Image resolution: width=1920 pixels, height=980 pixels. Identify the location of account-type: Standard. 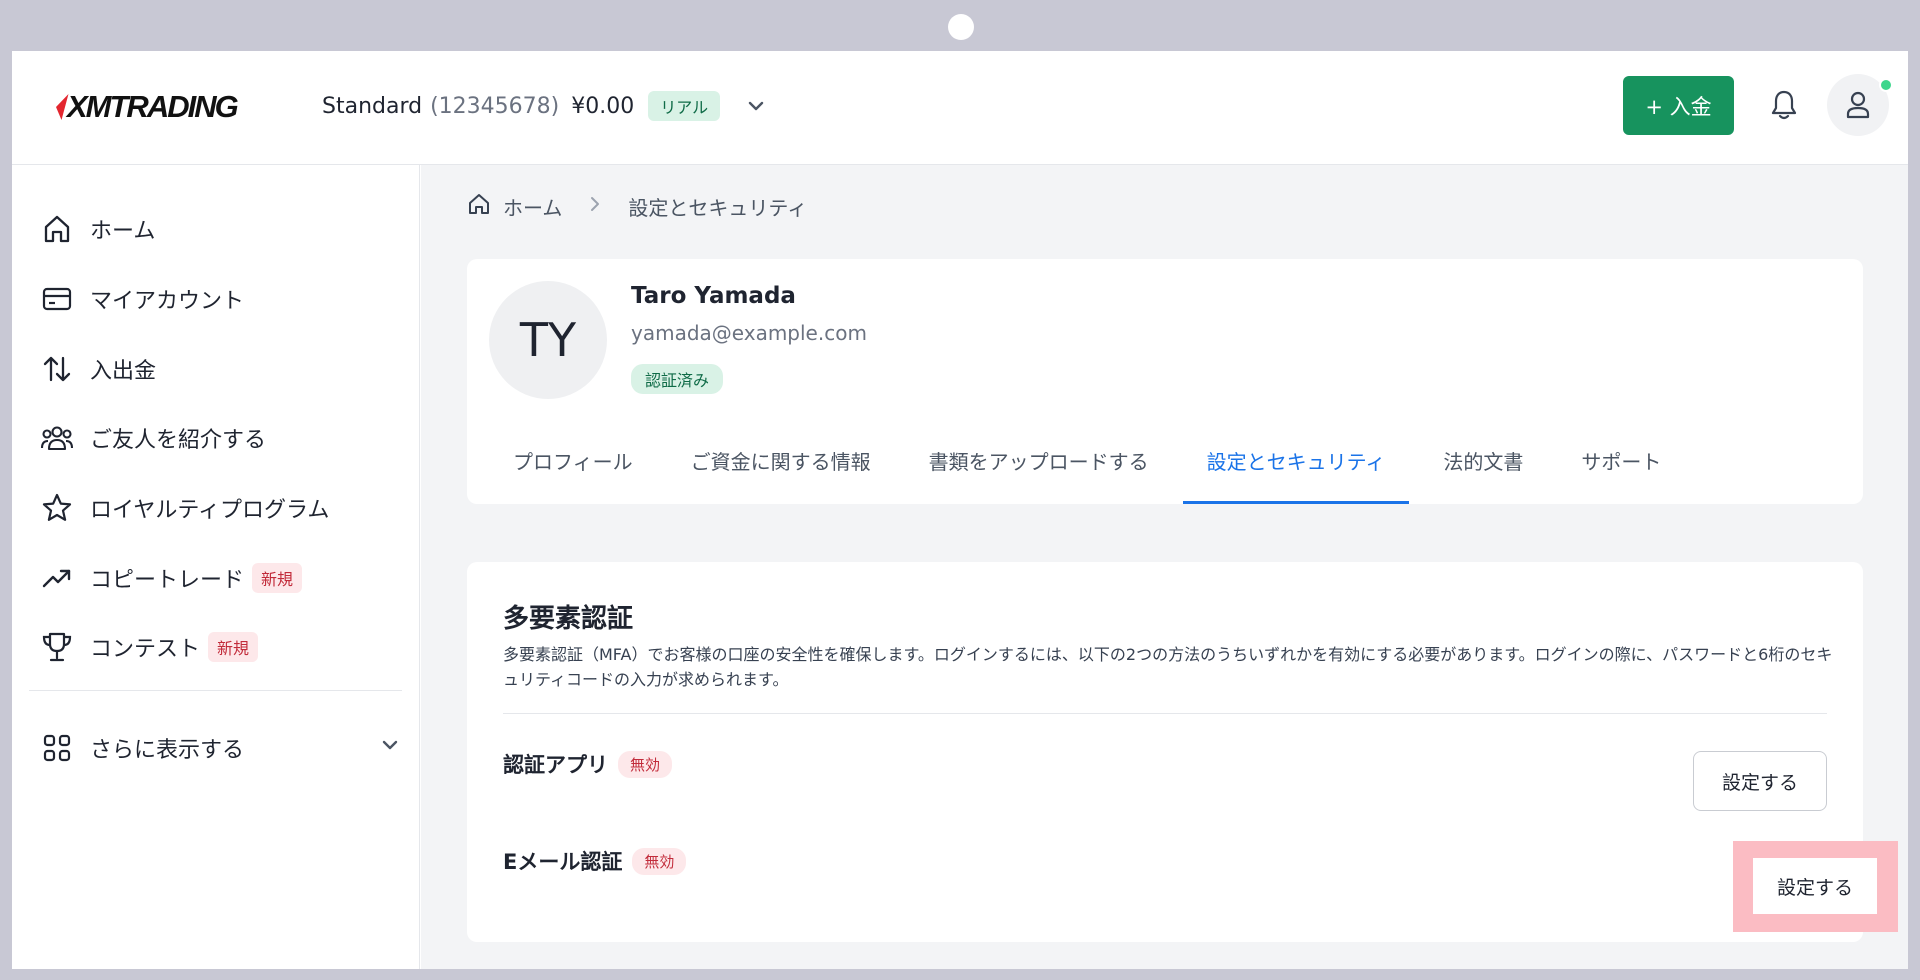
(372, 106).